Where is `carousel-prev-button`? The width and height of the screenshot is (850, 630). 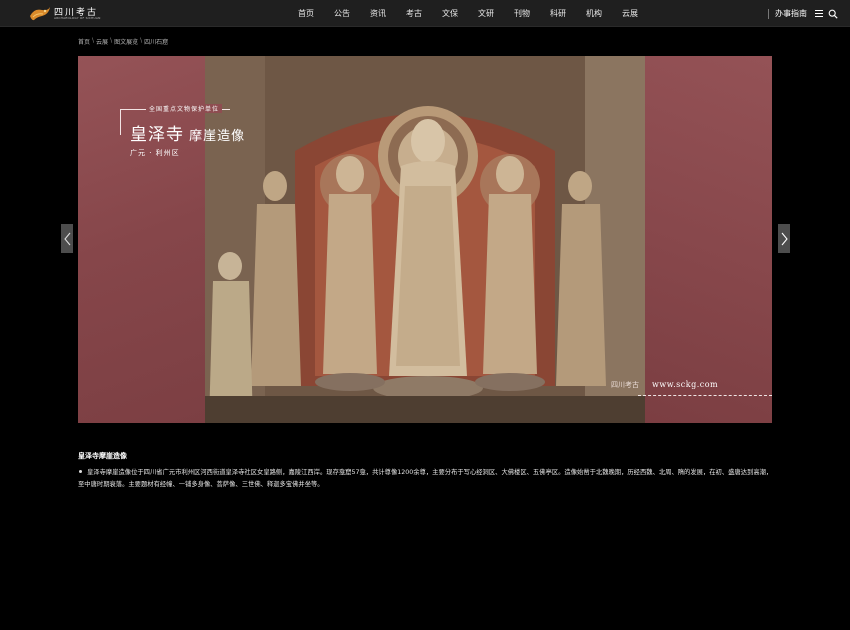 carousel-prev-button is located at coordinates (67, 238).